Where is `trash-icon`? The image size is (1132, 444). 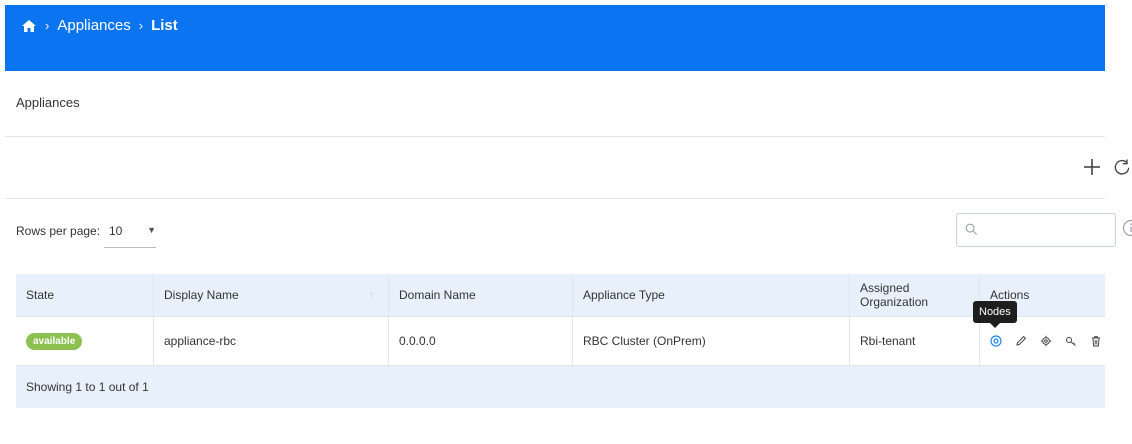 trash-icon is located at coordinates (1096, 341).